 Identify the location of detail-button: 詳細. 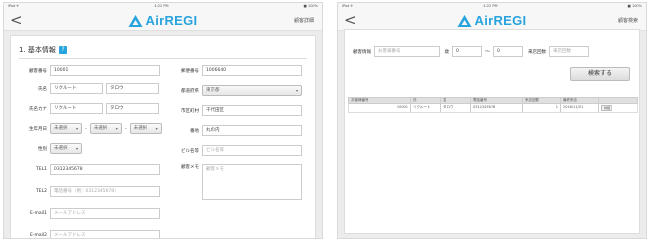
(607, 108).